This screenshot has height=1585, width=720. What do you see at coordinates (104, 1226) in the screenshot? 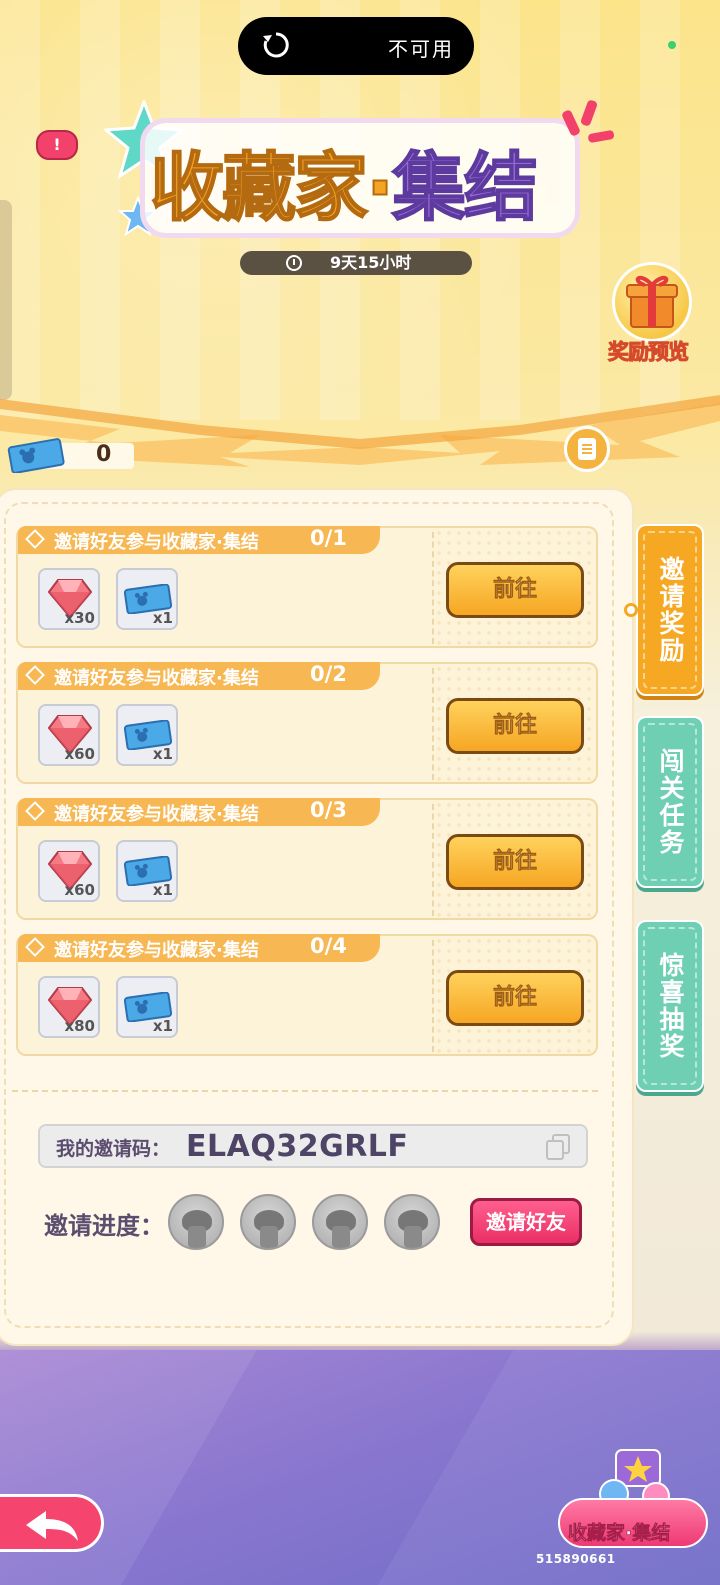
I see `invite-progress-label: 邀请进度：` at bounding box center [104, 1226].